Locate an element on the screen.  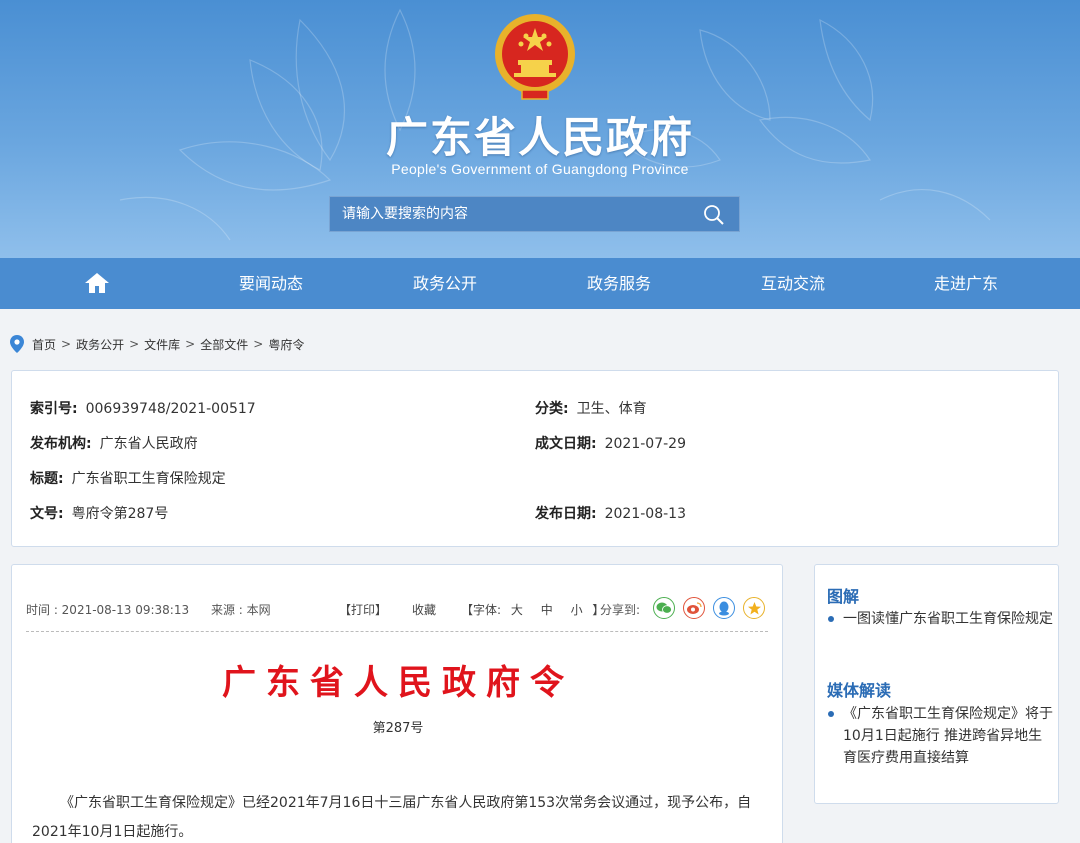
search-input is located at coordinates (510, 214).